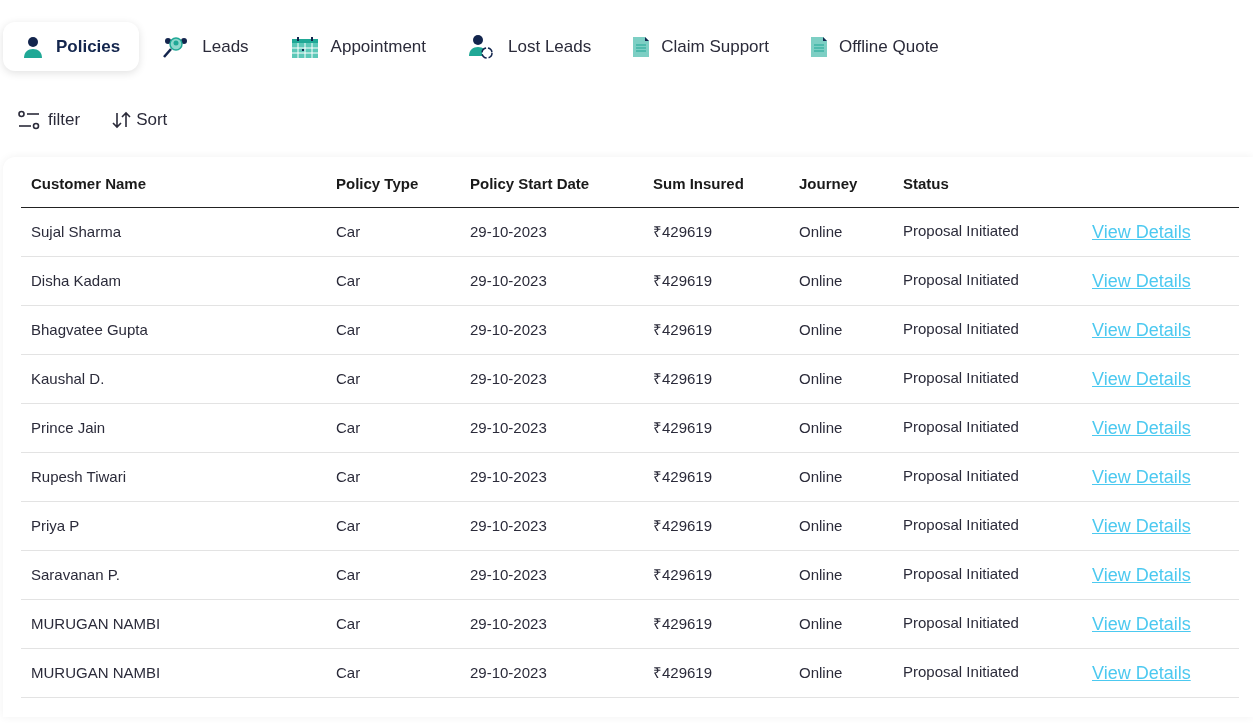 This screenshot has height=724, width=1253. Describe the element at coordinates (173, 477) in the screenshot. I see `table-cell: Rupesh Tiwari` at that location.